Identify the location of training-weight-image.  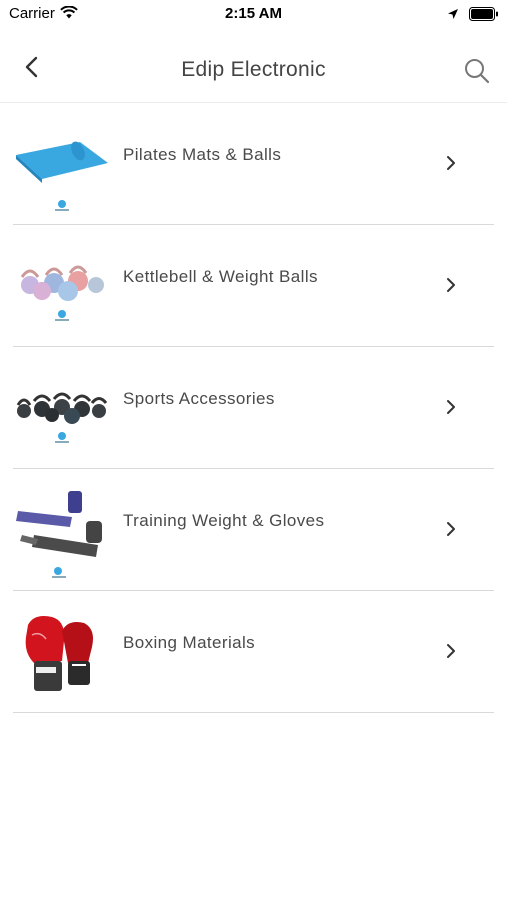
(62, 535).